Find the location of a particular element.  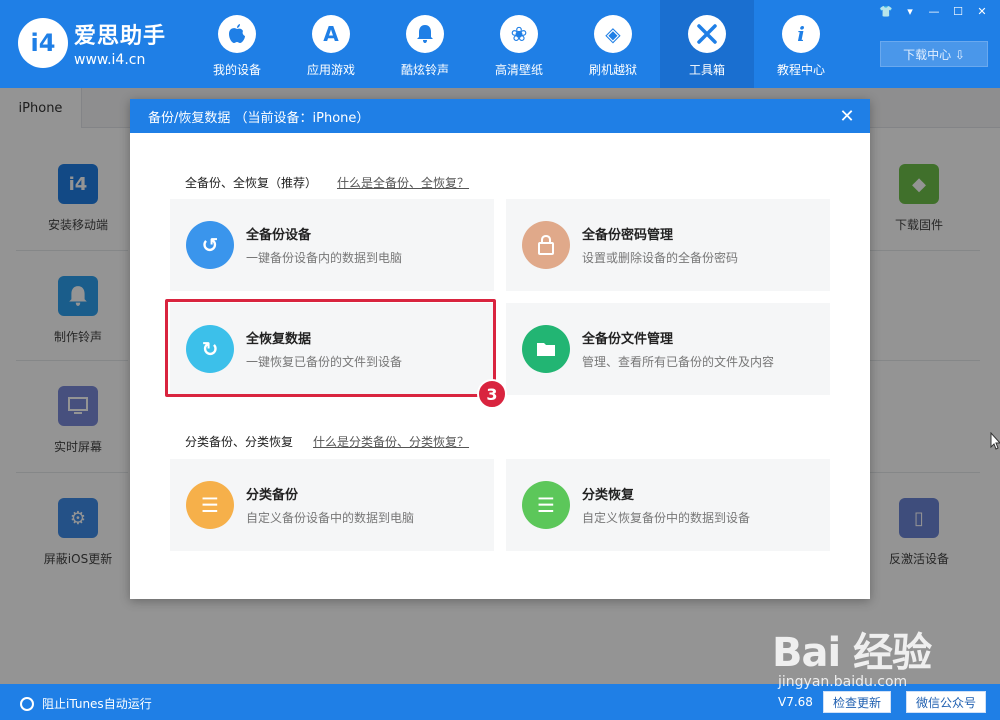

mouse-cursor-icon is located at coordinates (995, 441).